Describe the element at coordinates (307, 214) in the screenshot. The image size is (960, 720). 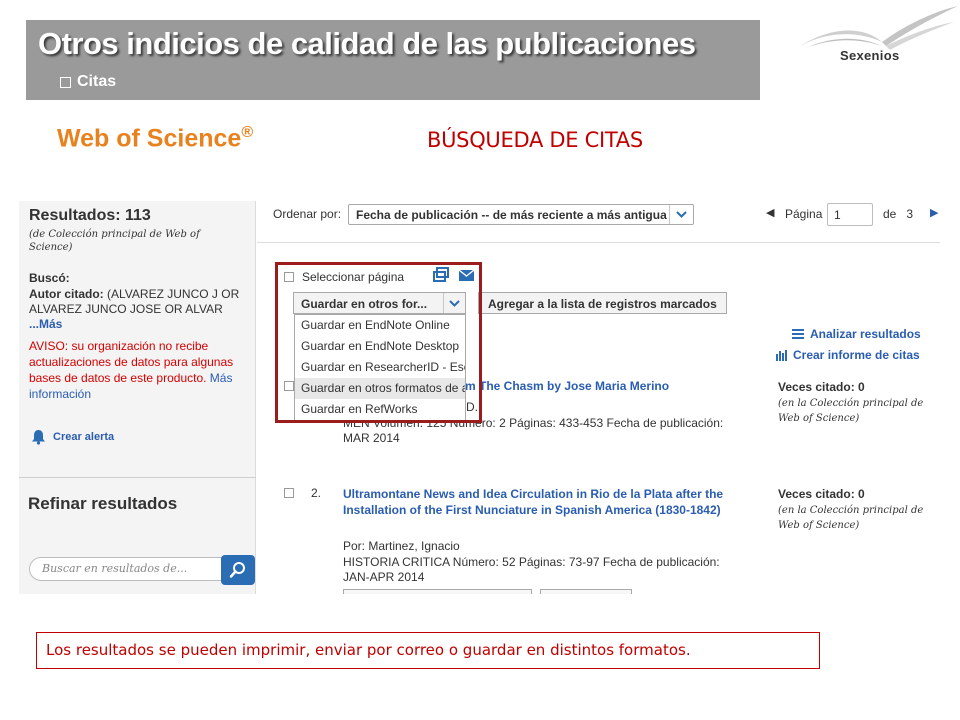
I see `sort-label: Ordenar por:` at that location.